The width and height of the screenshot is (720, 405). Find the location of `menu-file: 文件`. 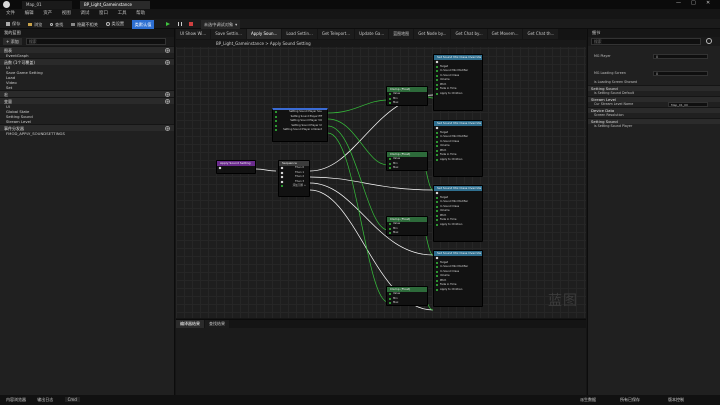

menu-file: 文件 is located at coordinates (10, 14).